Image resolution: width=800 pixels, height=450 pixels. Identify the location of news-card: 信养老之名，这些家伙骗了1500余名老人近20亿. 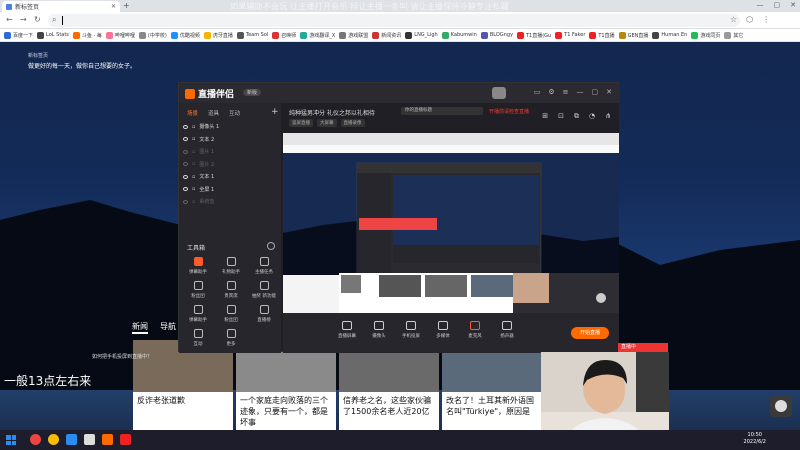
(389, 385).